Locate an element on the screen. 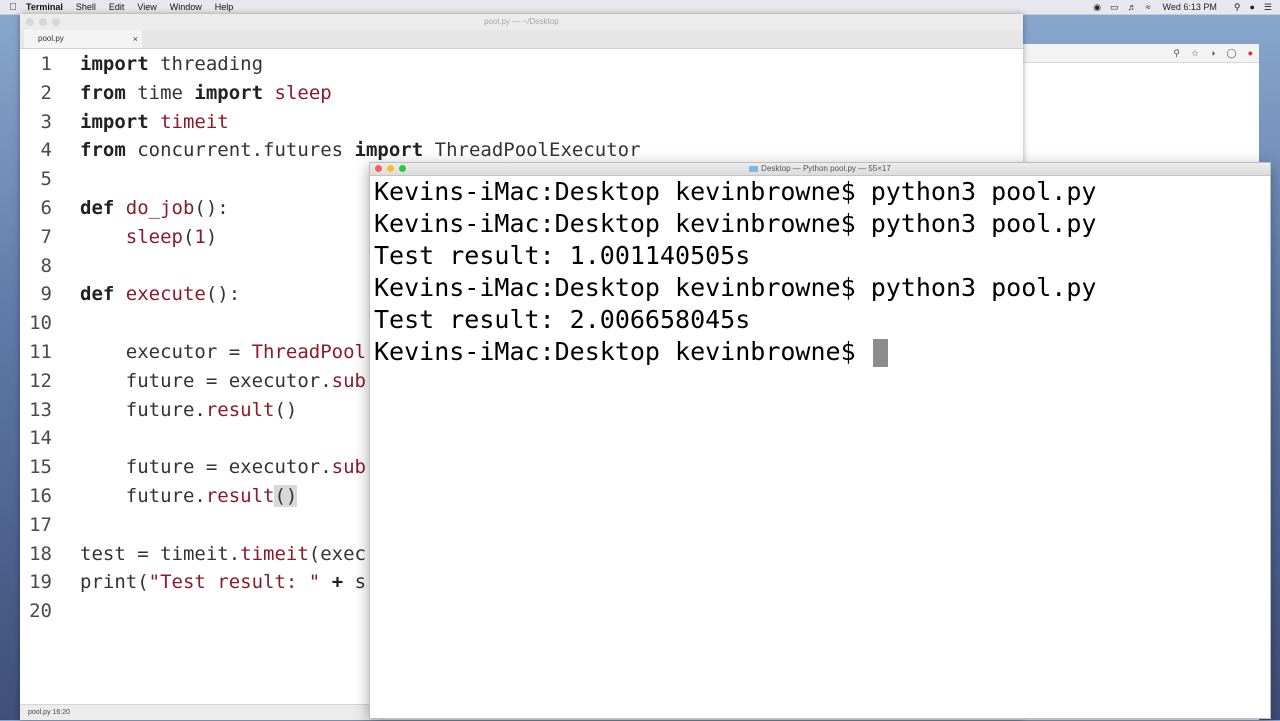  menu-shell: Shell is located at coordinates (86, 7).